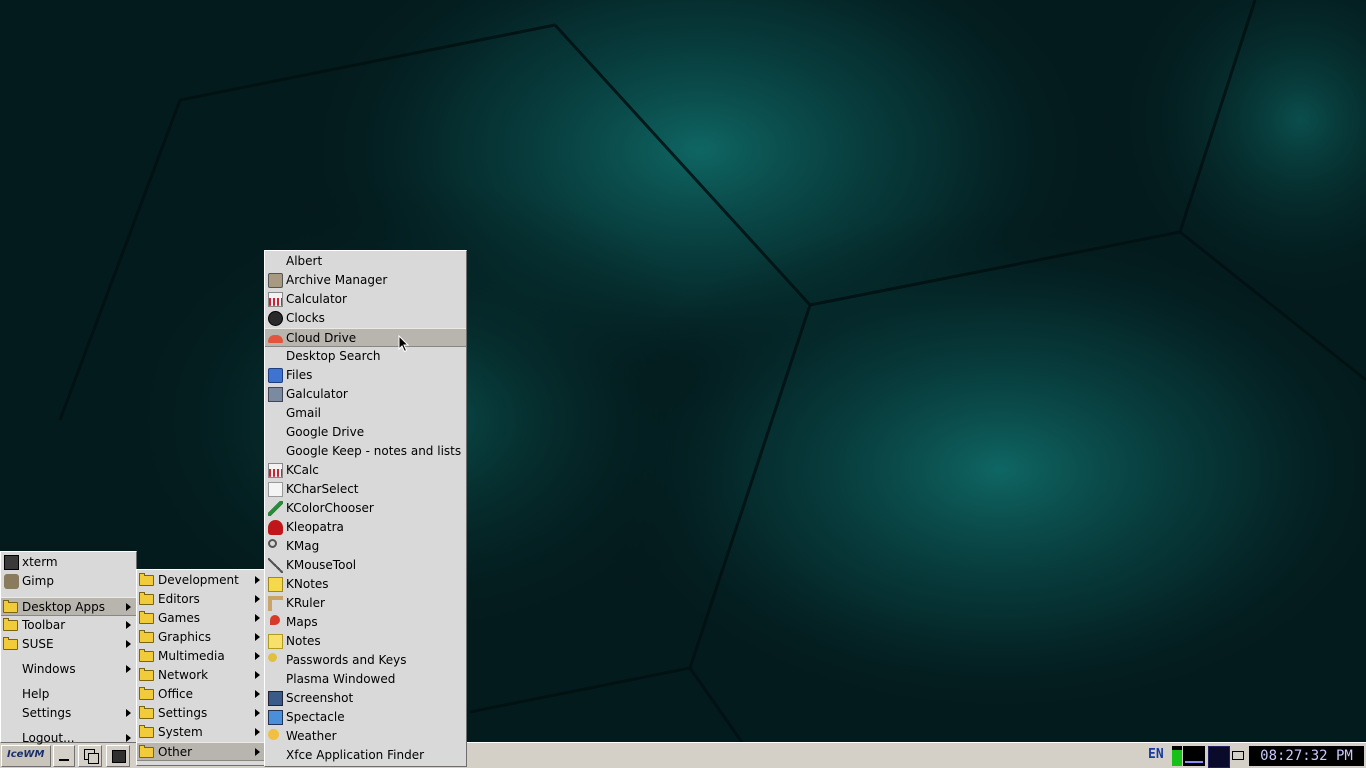 This screenshot has height=768, width=1366. What do you see at coordinates (365, 584) in the screenshot?
I see `app-item-knotes: KNotes` at bounding box center [365, 584].